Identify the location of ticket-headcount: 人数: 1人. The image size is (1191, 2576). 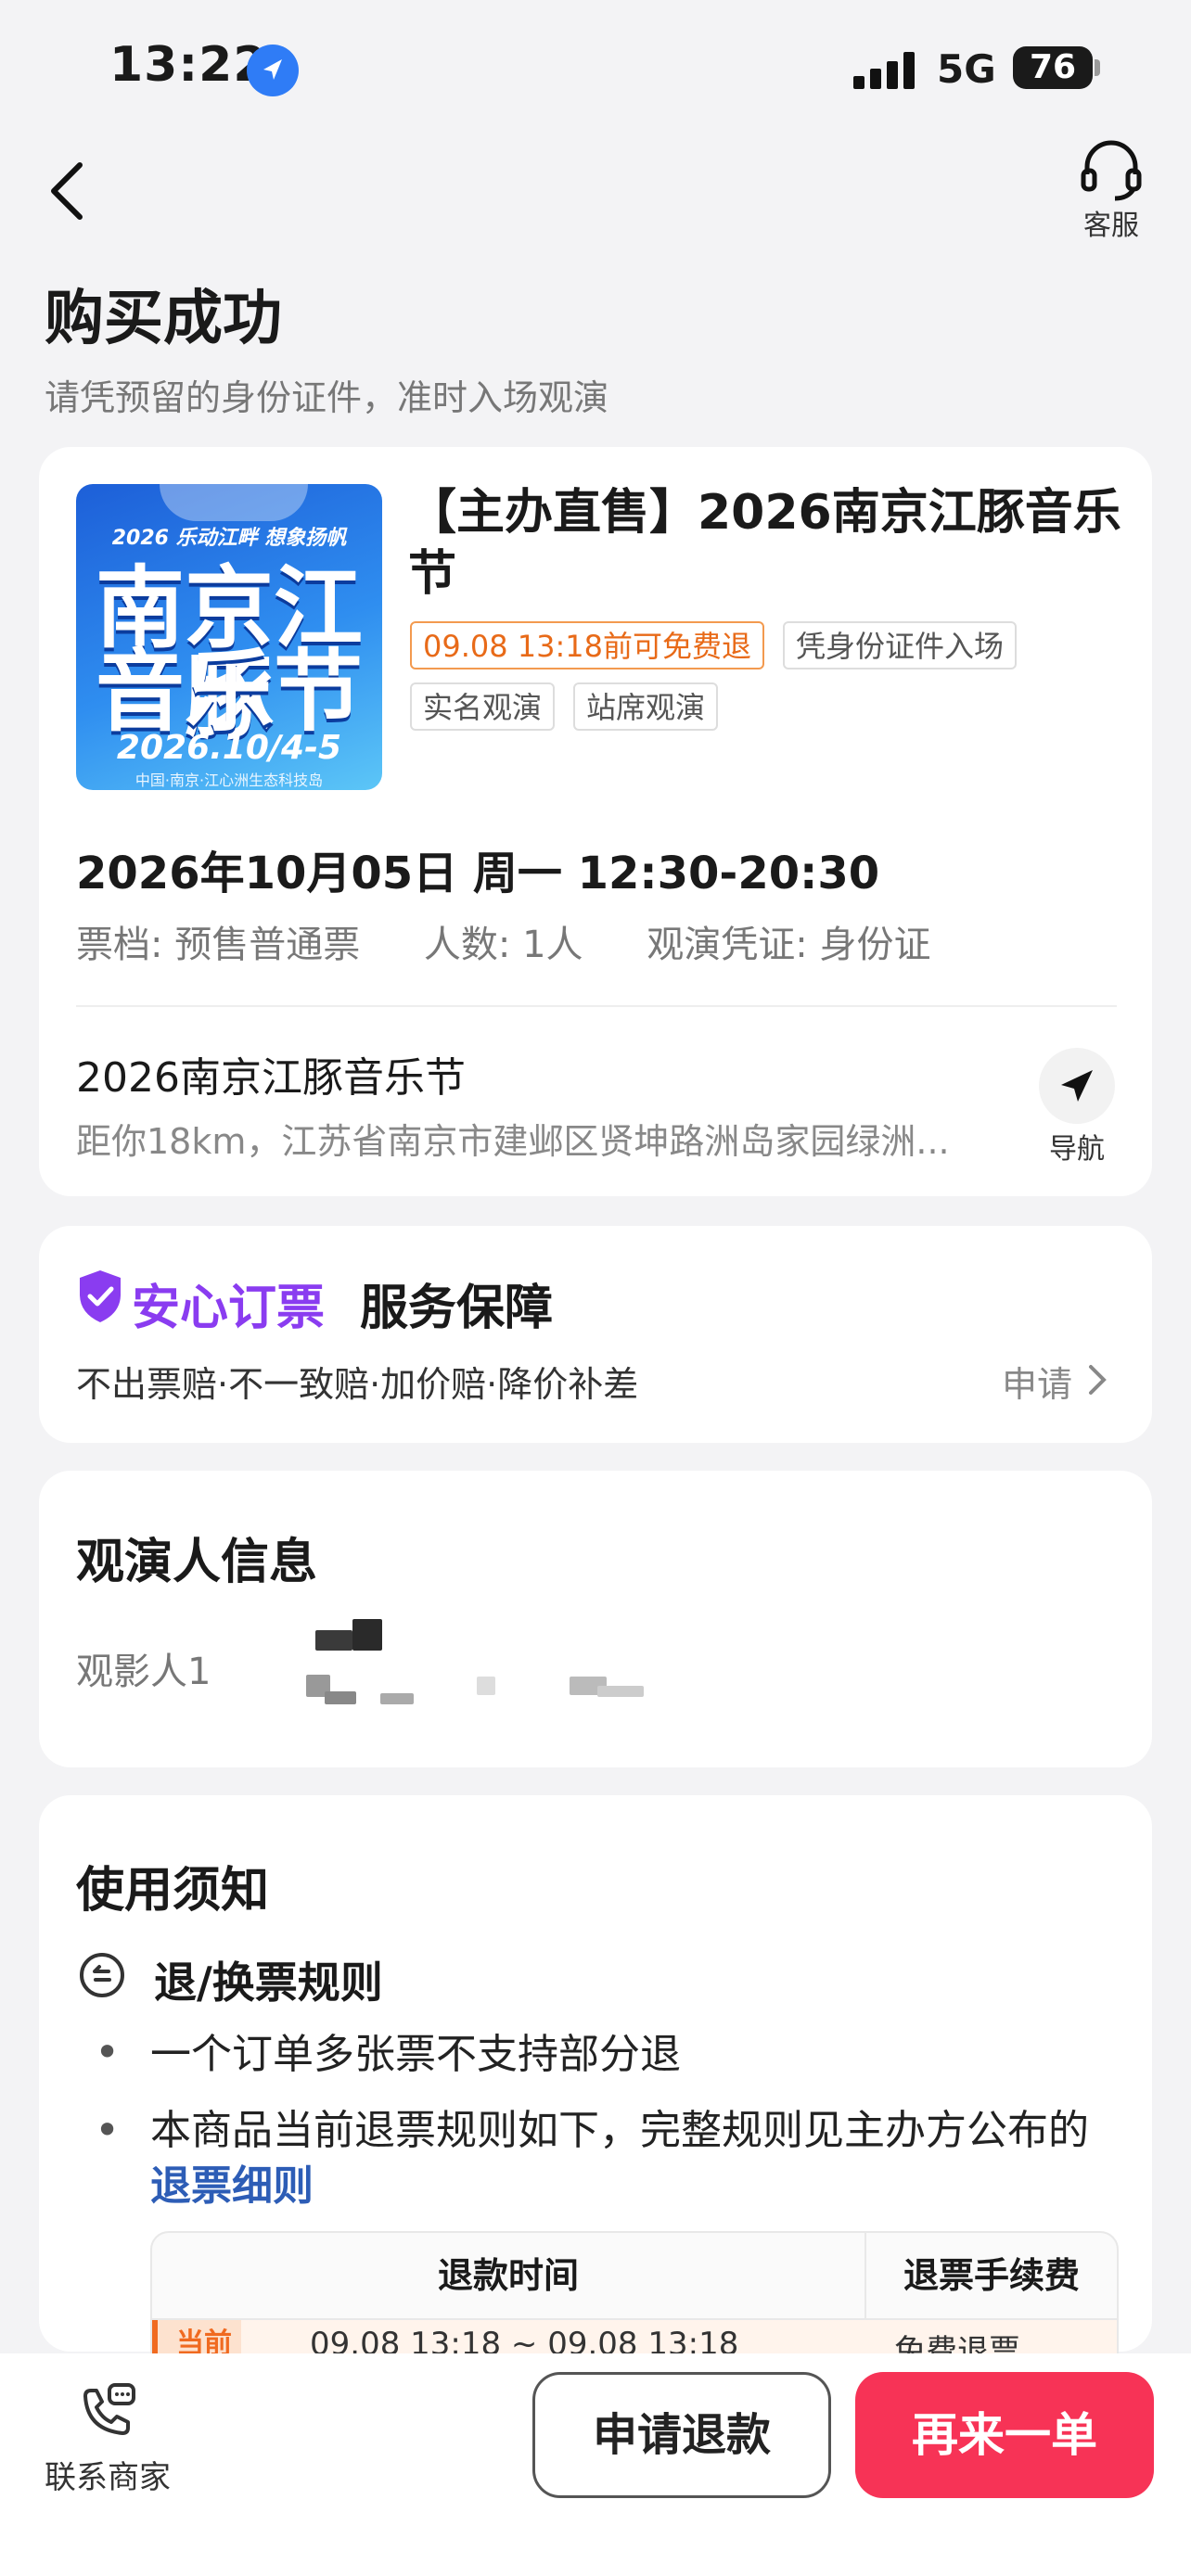
(503, 945).